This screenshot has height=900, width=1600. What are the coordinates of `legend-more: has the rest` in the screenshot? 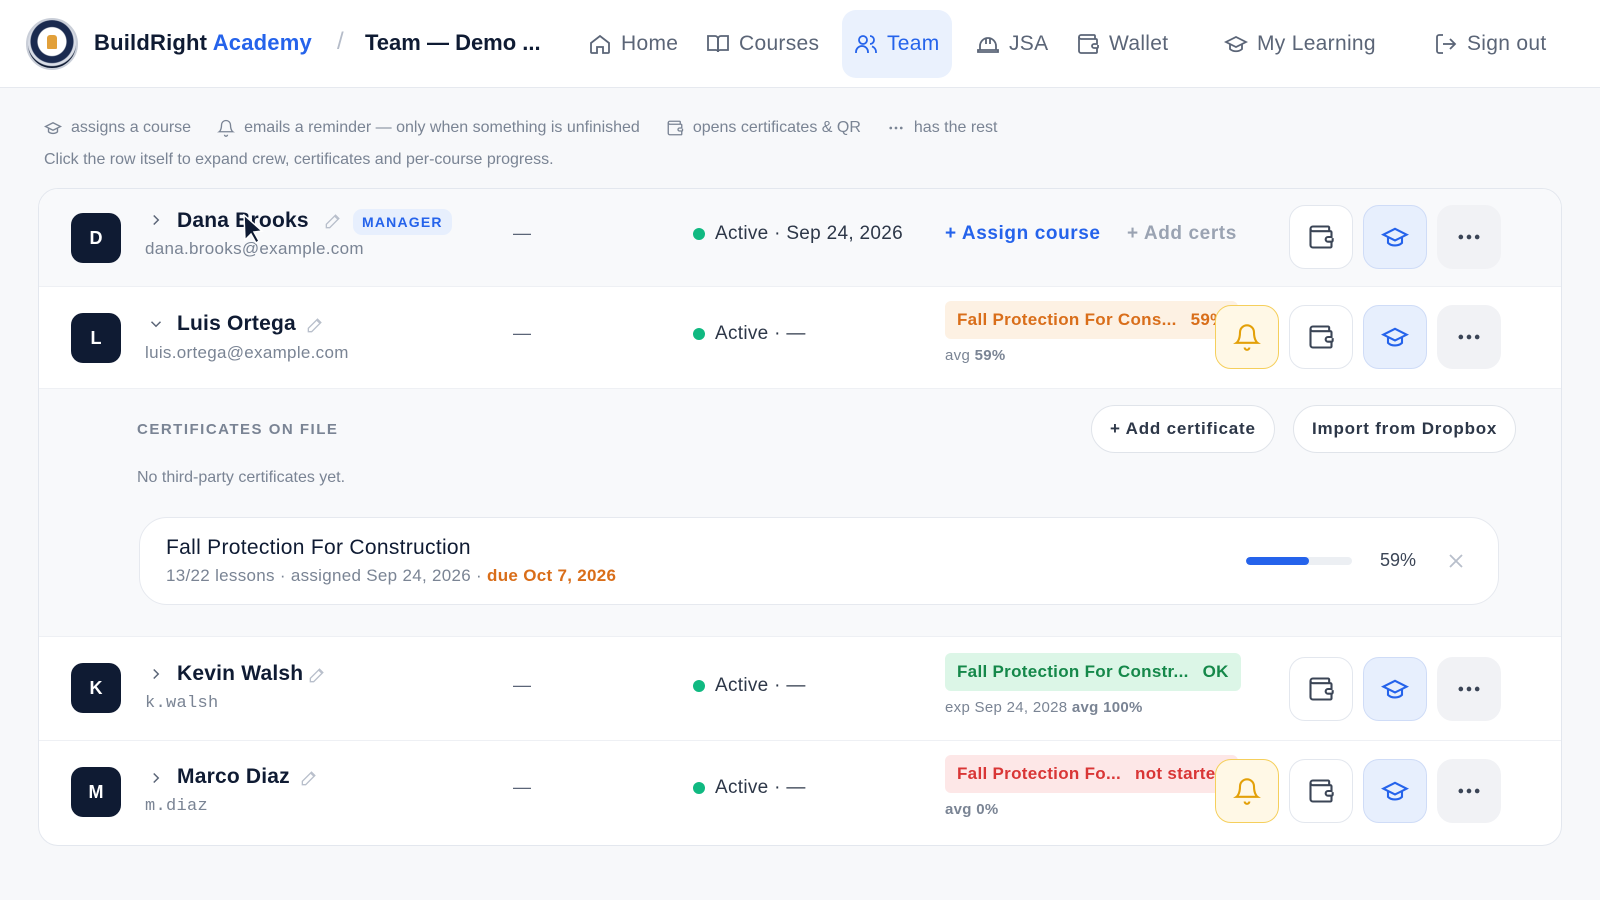 It's located at (942, 128).